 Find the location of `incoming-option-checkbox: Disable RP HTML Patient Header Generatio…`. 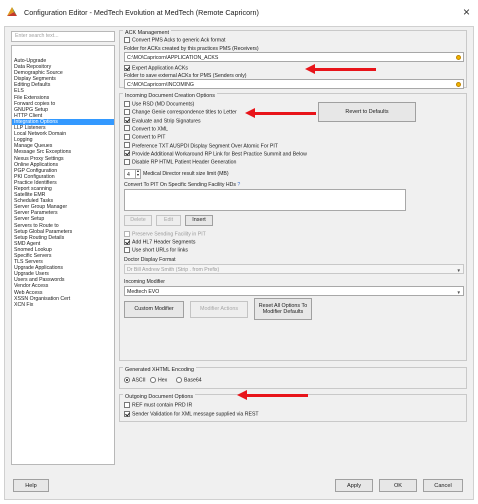

incoming-option-checkbox: Disable RP HTML Patient Header Generatio… is located at coordinates (180, 161).